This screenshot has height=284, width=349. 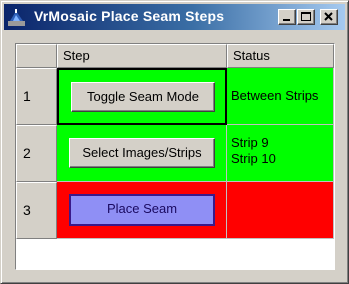 I want to click on select-images-strips-button: Select Images/Strips, so click(x=142, y=153).